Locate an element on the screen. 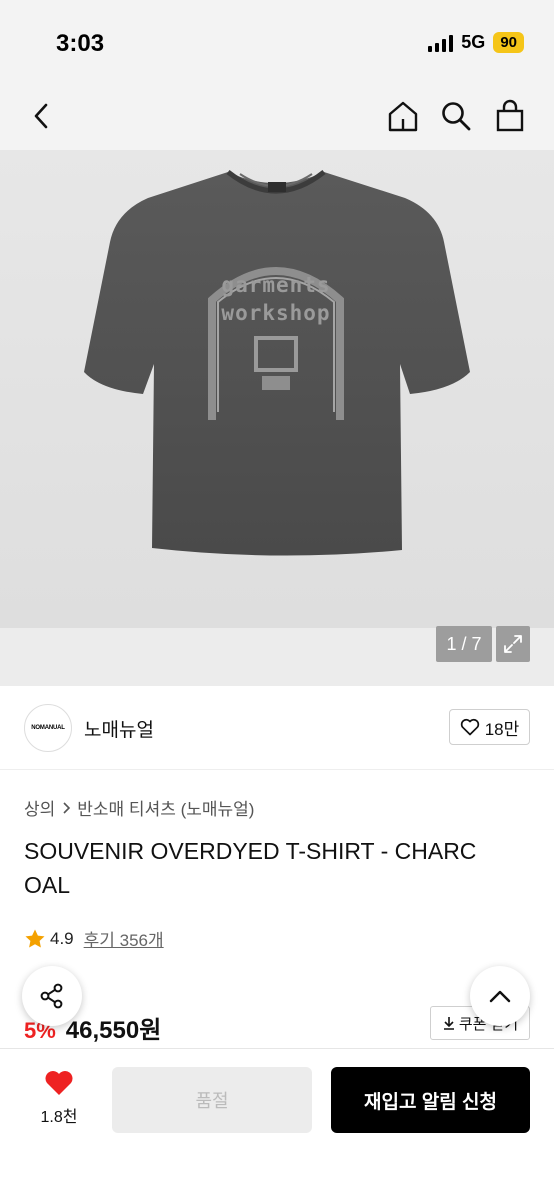 The width and height of the screenshot is (554, 1200). heart-outline-icon is located at coordinates (469, 727).